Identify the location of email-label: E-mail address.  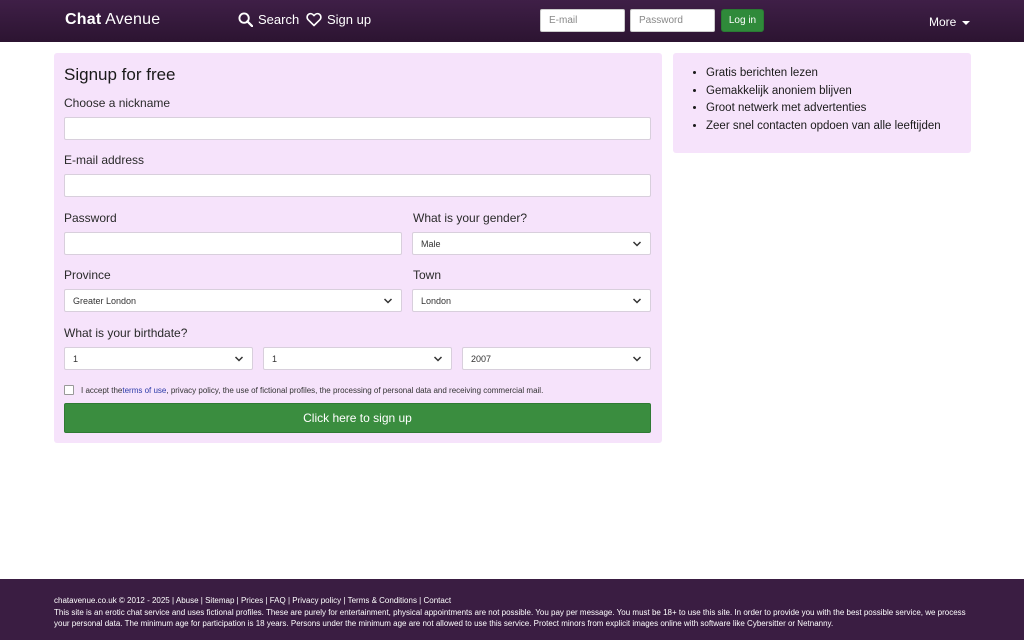
(104, 160).